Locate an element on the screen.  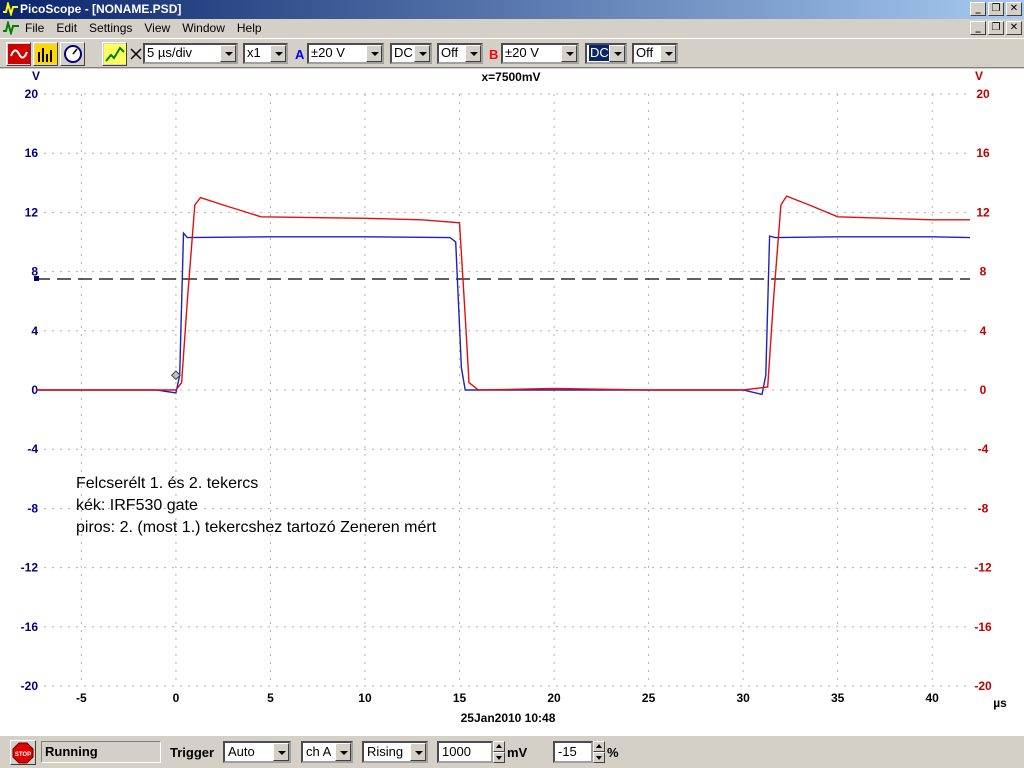
x-tick-label: 35 is located at coordinates (838, 698).